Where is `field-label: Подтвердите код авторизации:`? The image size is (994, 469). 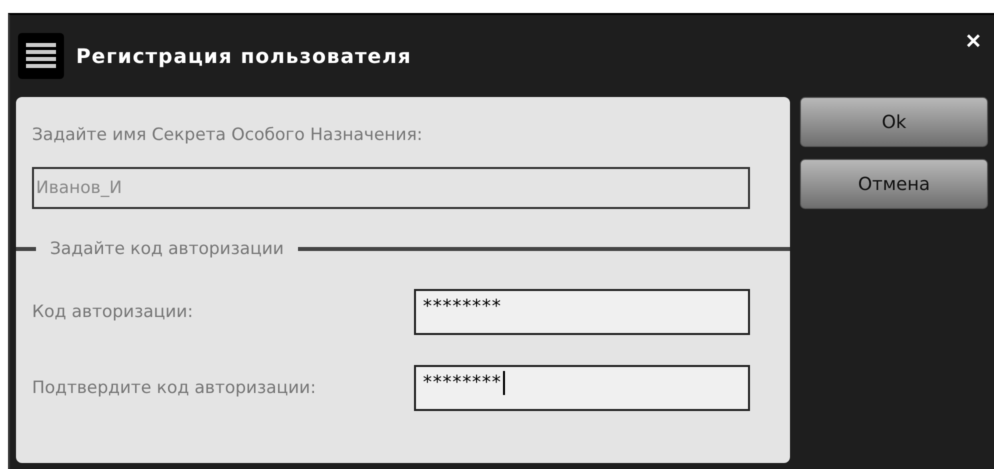
field-label: Подтвердите код авторизации: is located at coordinates (174, 388).